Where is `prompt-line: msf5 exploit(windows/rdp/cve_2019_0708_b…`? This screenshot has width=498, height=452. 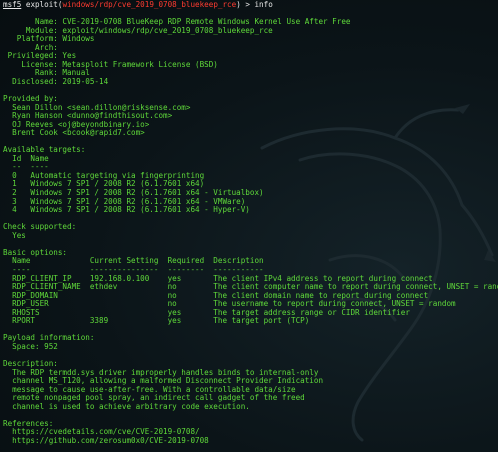
prompt-line: msf5 exploit(windows/rdp/cve_2019_0708_b… is located at coordinates (250, 5).